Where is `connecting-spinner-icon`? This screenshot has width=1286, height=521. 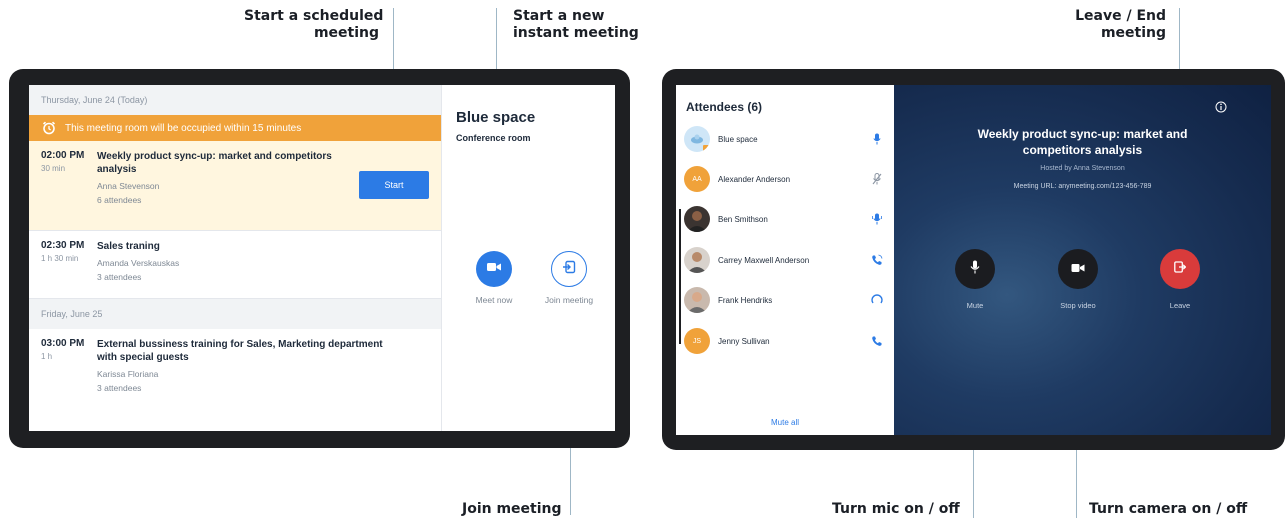 connecting-spinner-icon is located at coordinates (877, 300).